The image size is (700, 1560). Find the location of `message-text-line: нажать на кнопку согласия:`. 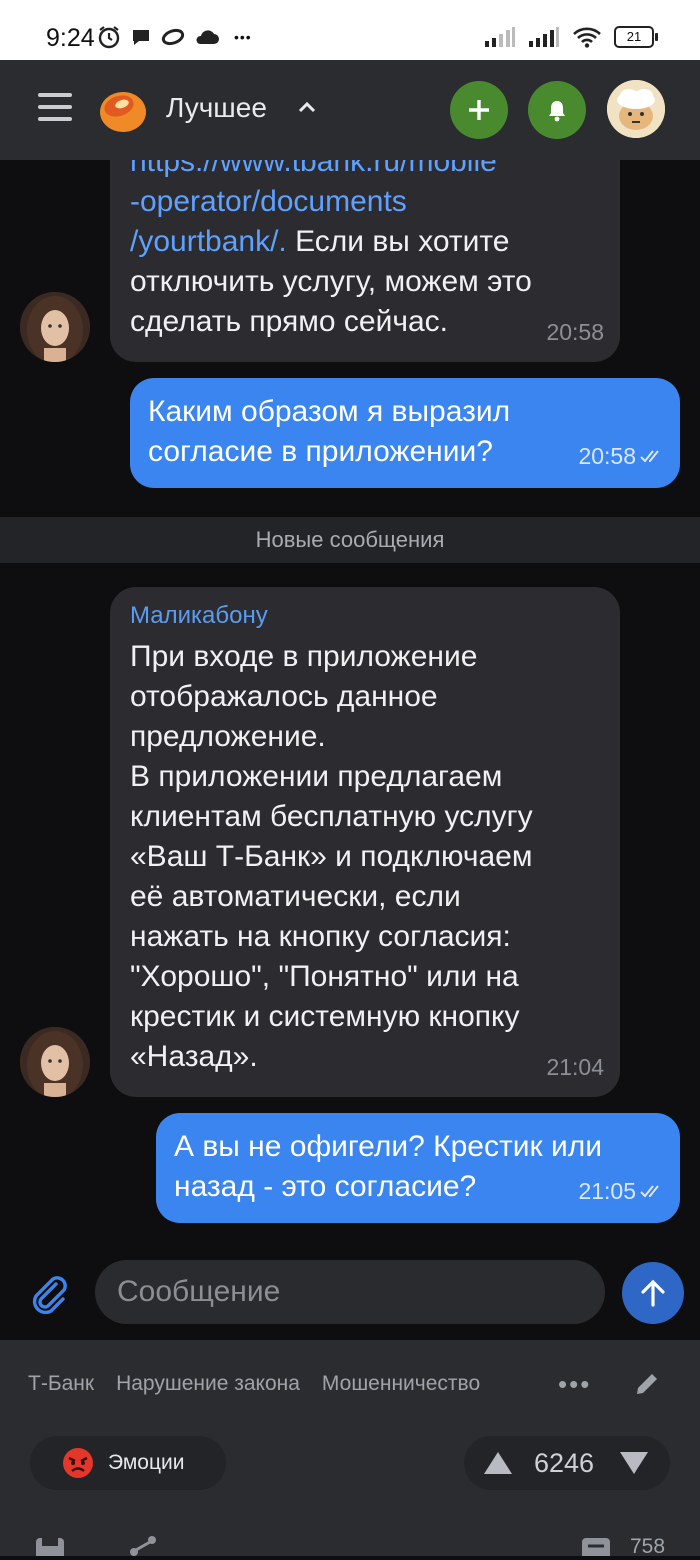

message-text-line: нажать на кнопку согласия: is located at coordinates (320, 936).